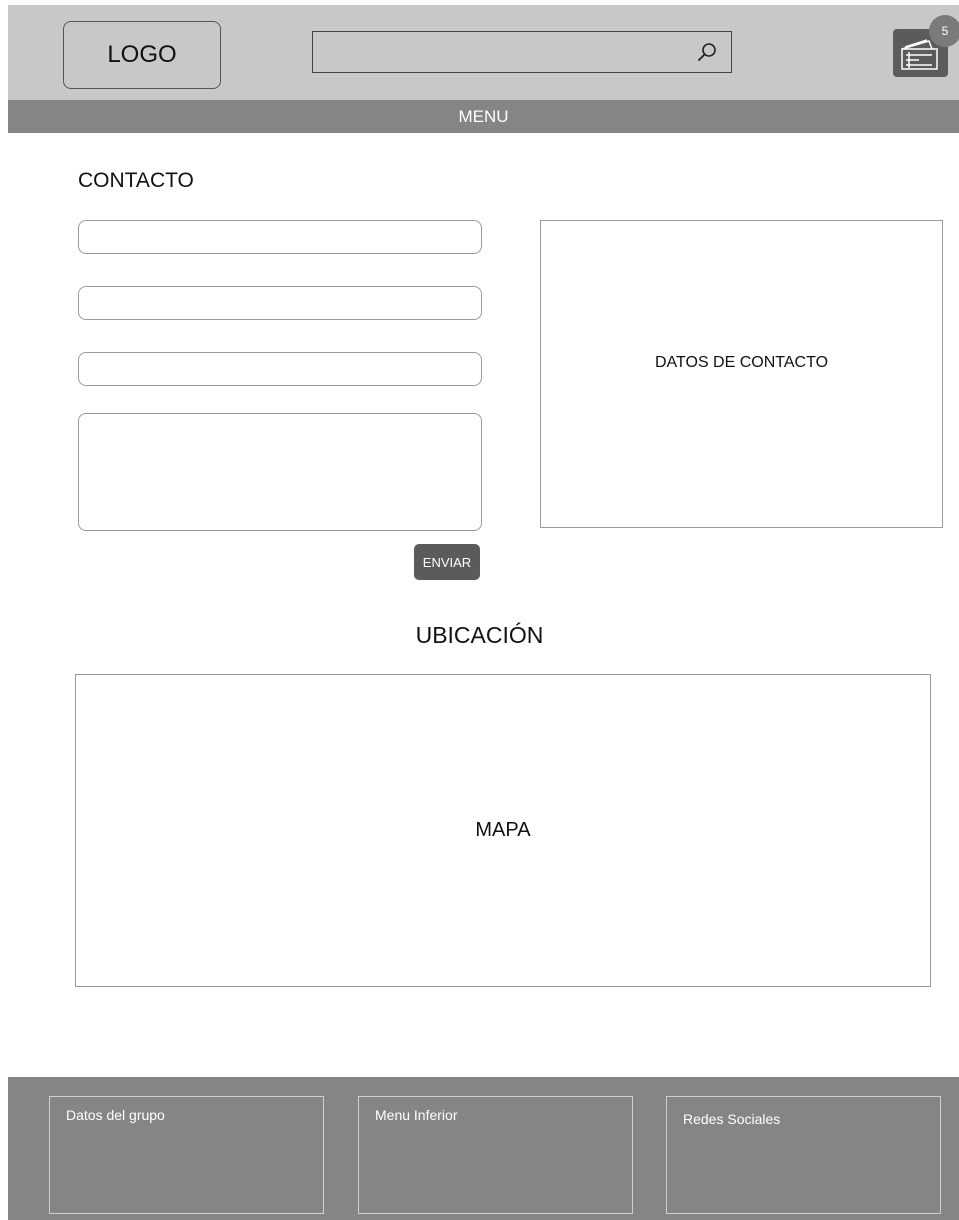 The image size is (959, 1220). I want to click on search-input, so click(498, 52).